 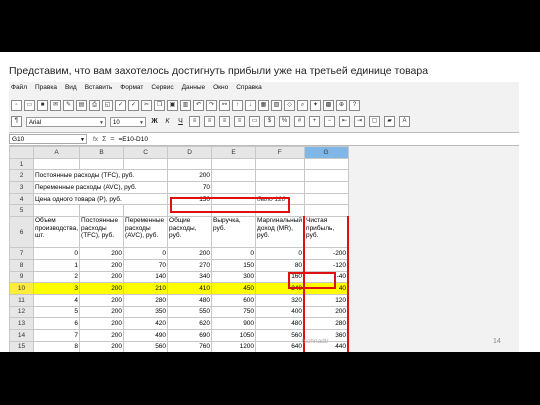 I want to click on column-header-c: C, so click(x=146, y=152).